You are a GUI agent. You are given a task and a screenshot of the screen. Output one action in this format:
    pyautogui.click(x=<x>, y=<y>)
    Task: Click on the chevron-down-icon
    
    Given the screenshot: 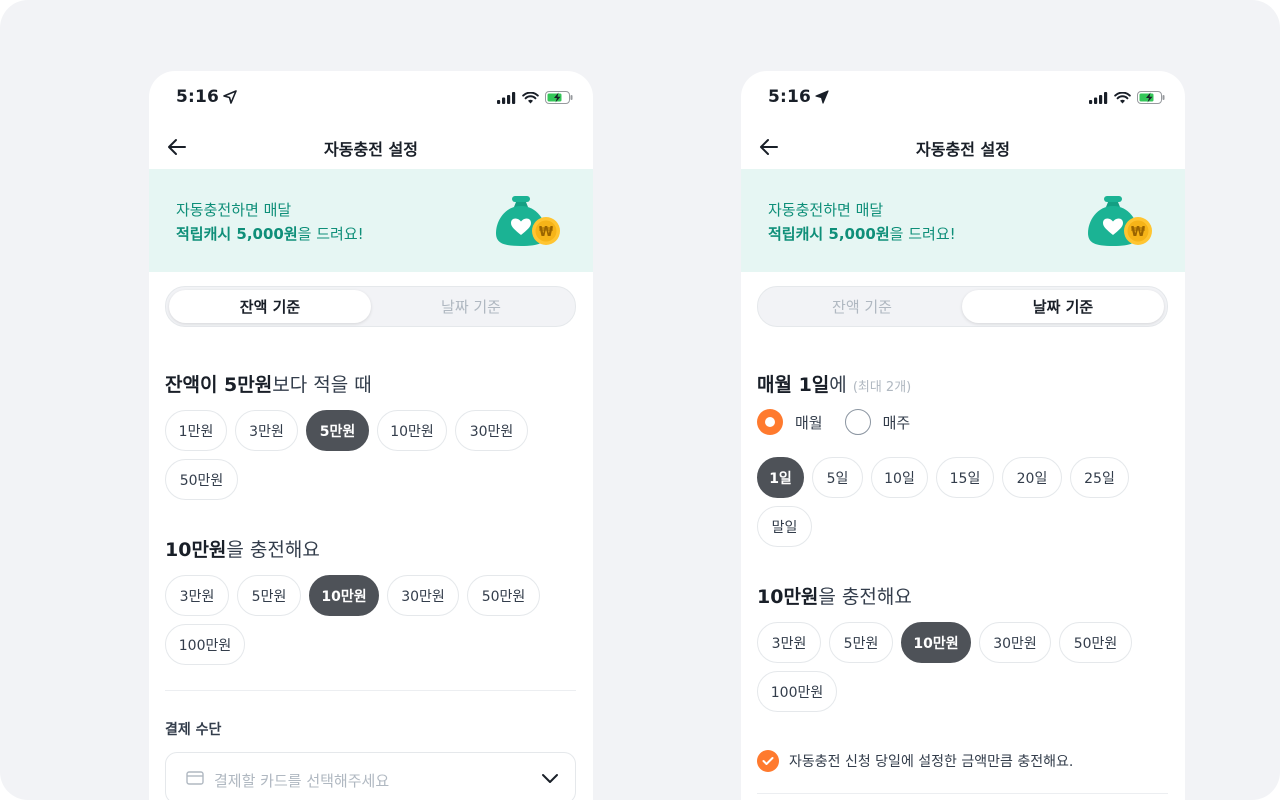 What is the action you would take?
    pyautogui.click(x=550, y=778)
    